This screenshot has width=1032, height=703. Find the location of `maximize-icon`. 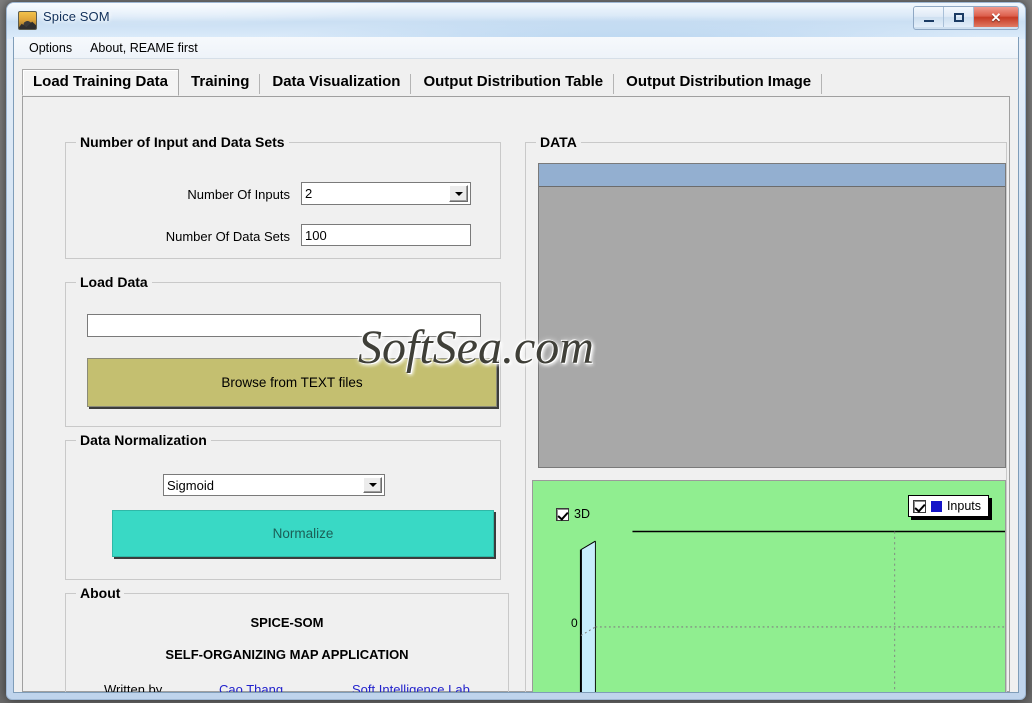

maximize-icon is located at coordinates (958, 17).